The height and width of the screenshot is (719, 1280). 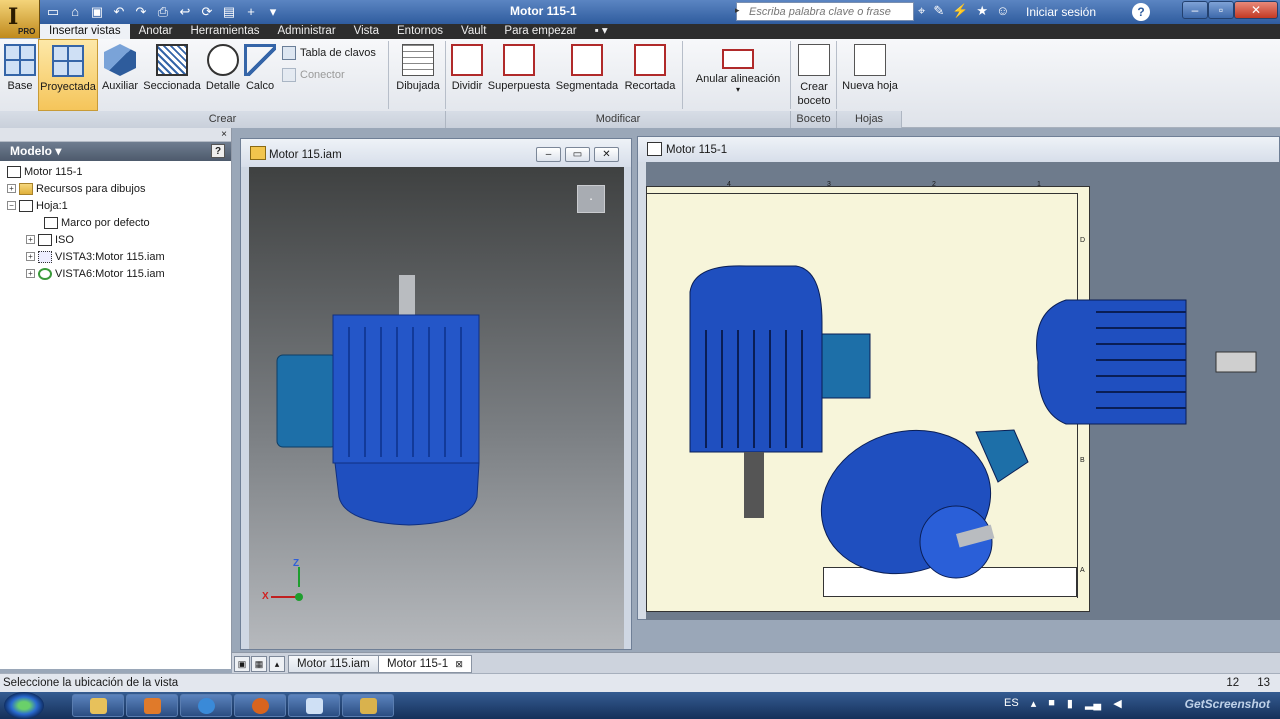 I want to click on tree-node-drawing: Motor 115-1, so click(x=115, y=171).